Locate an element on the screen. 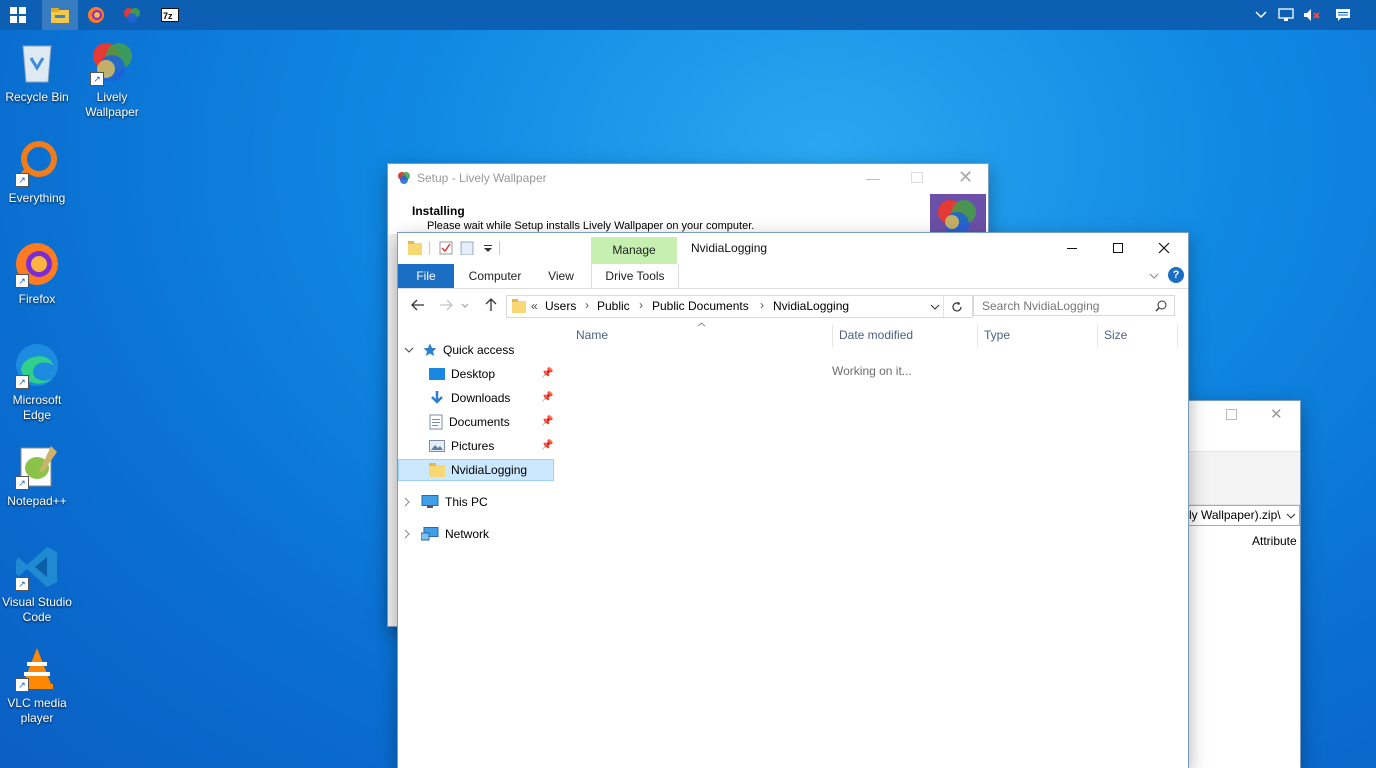 This screenshot has height=768, width=1376. tab-drive-tools: Drive Tools is located at coordinates (635, 276).